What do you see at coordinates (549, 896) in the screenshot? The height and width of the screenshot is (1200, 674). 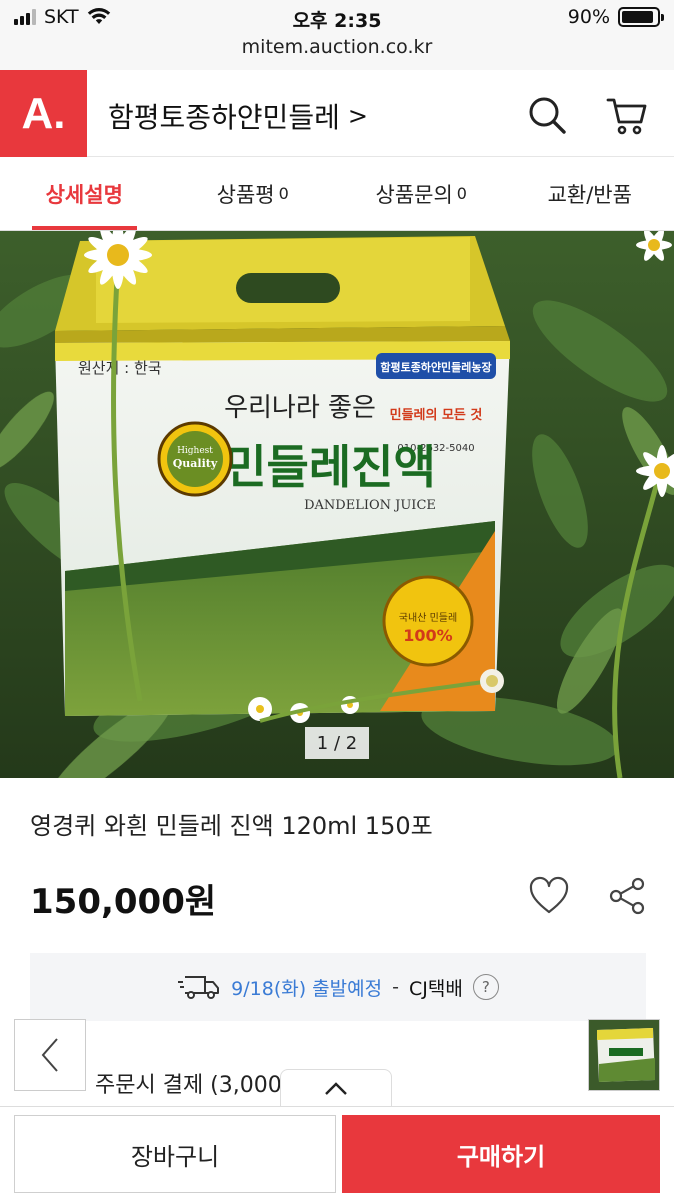 I see `heart-icon` at bounding box center [549, 896].